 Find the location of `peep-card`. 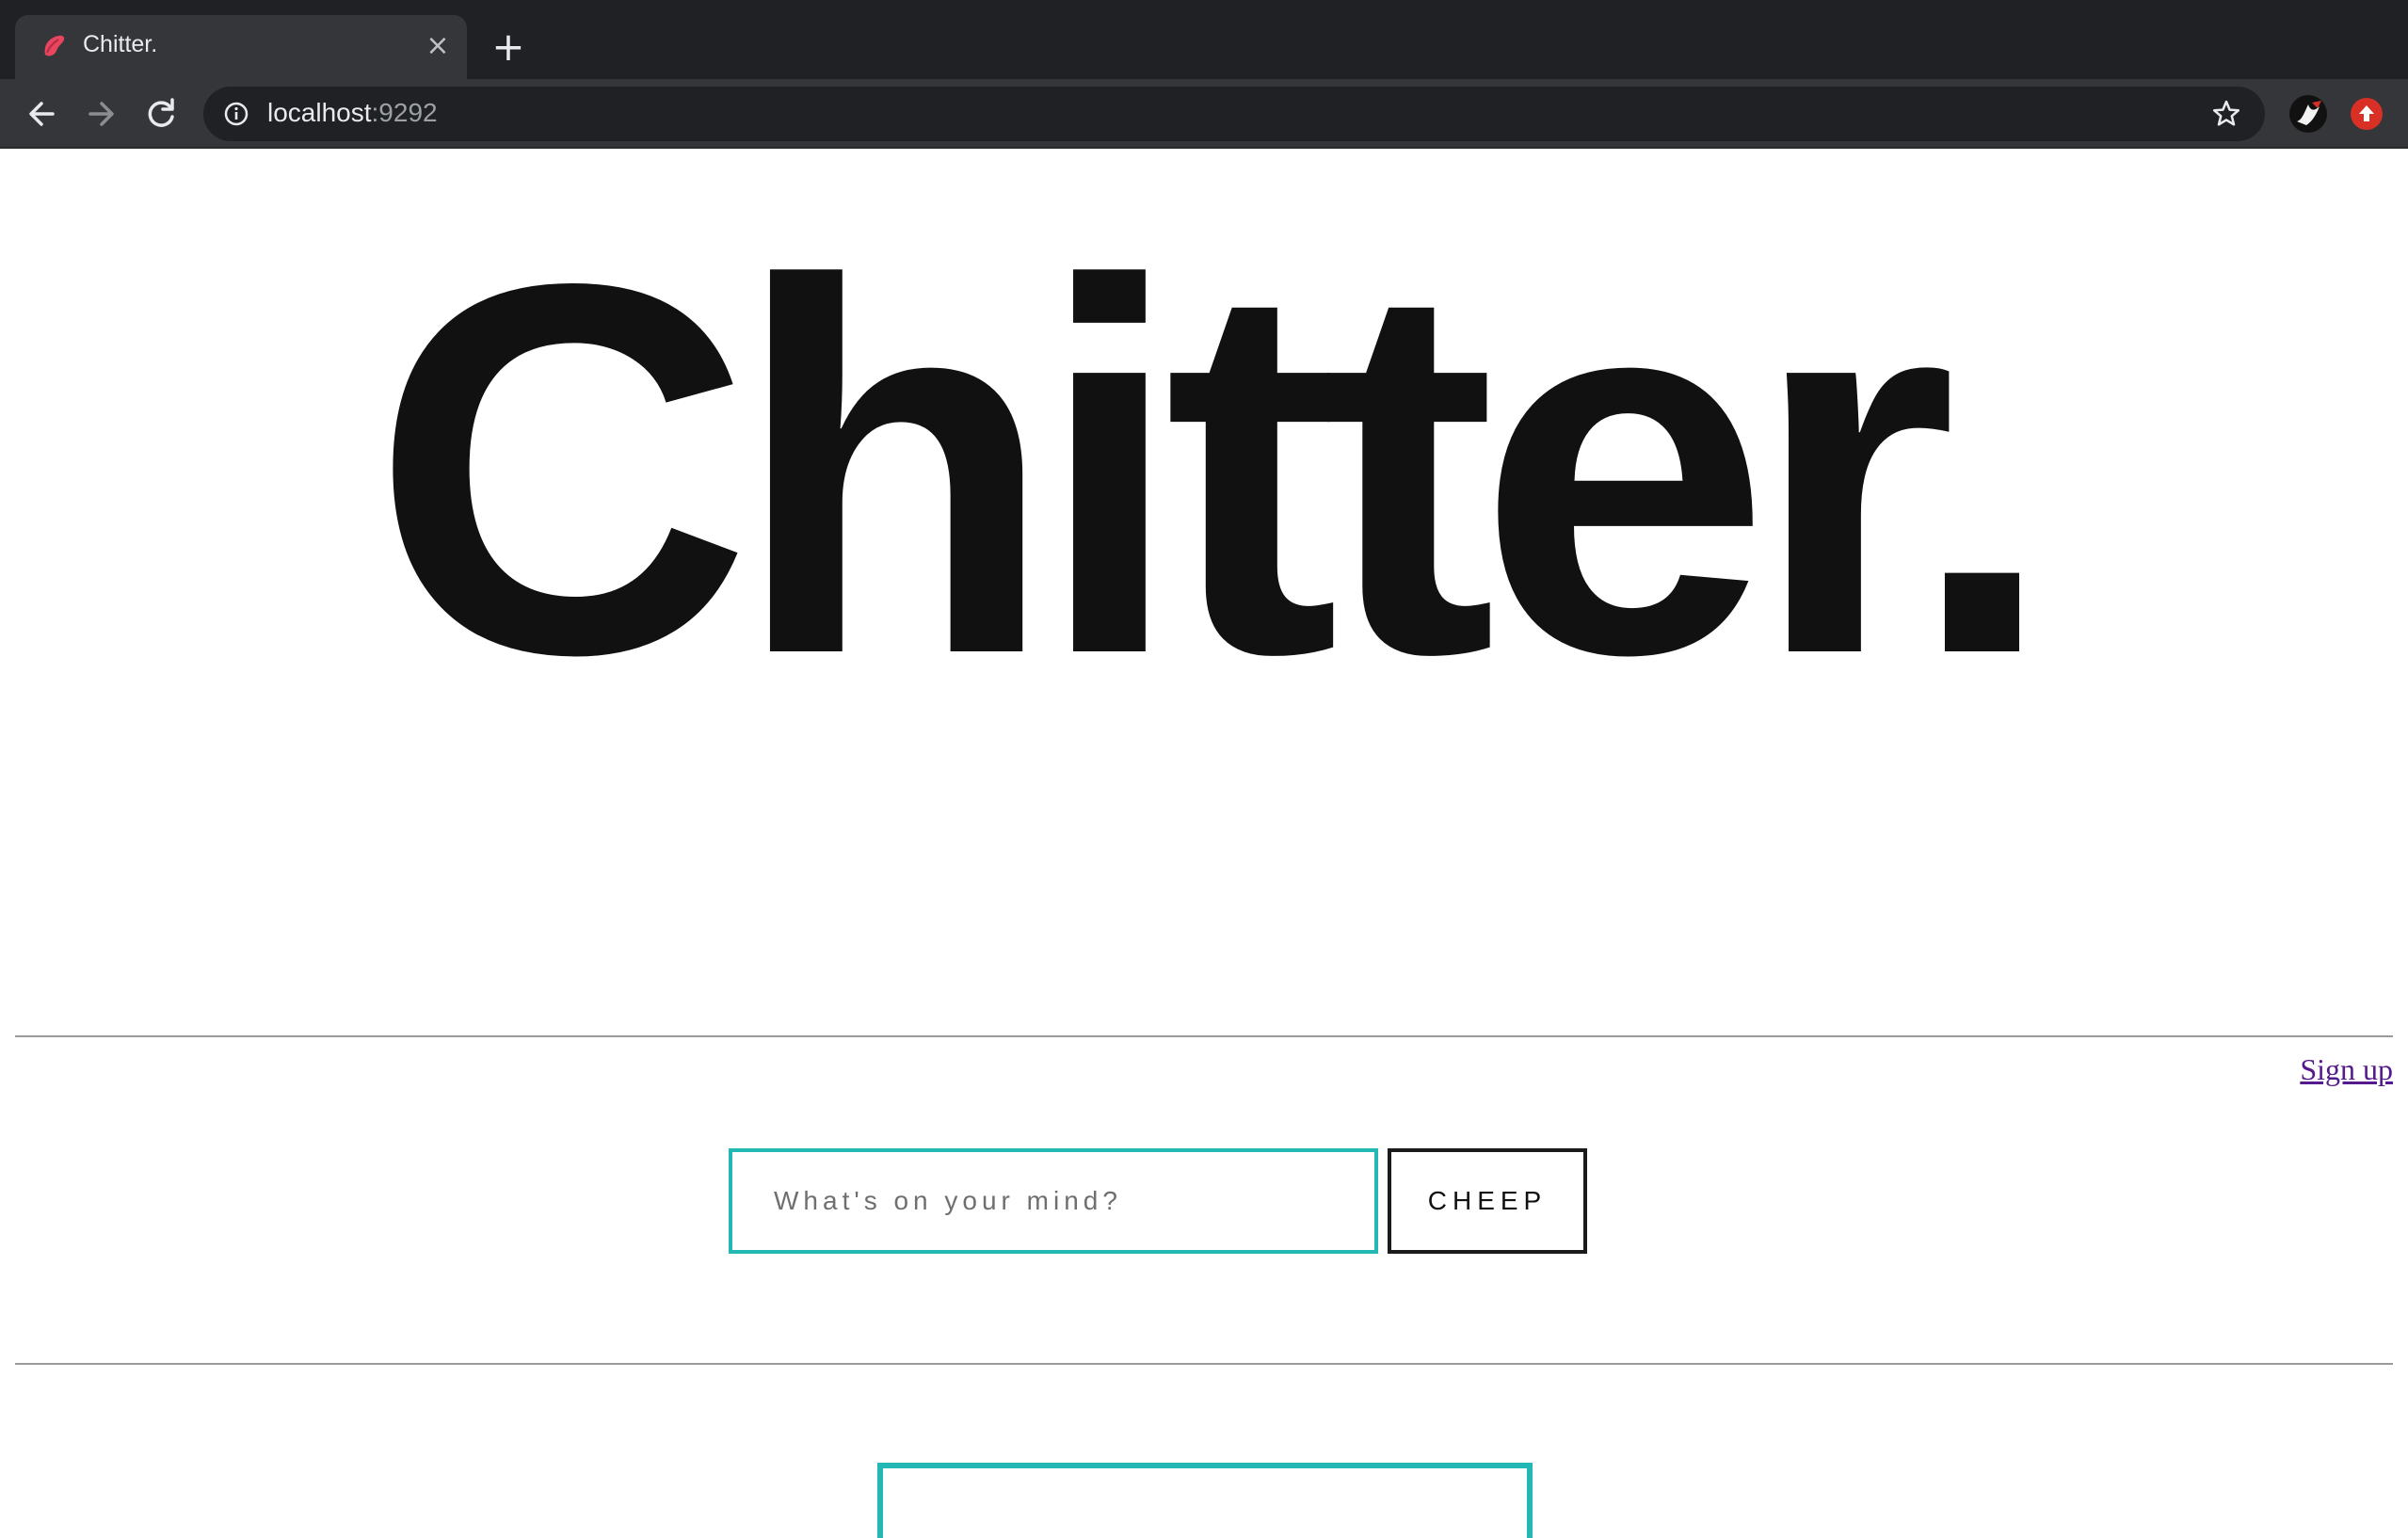

peep-card is located at coordinates (1205, 1501).